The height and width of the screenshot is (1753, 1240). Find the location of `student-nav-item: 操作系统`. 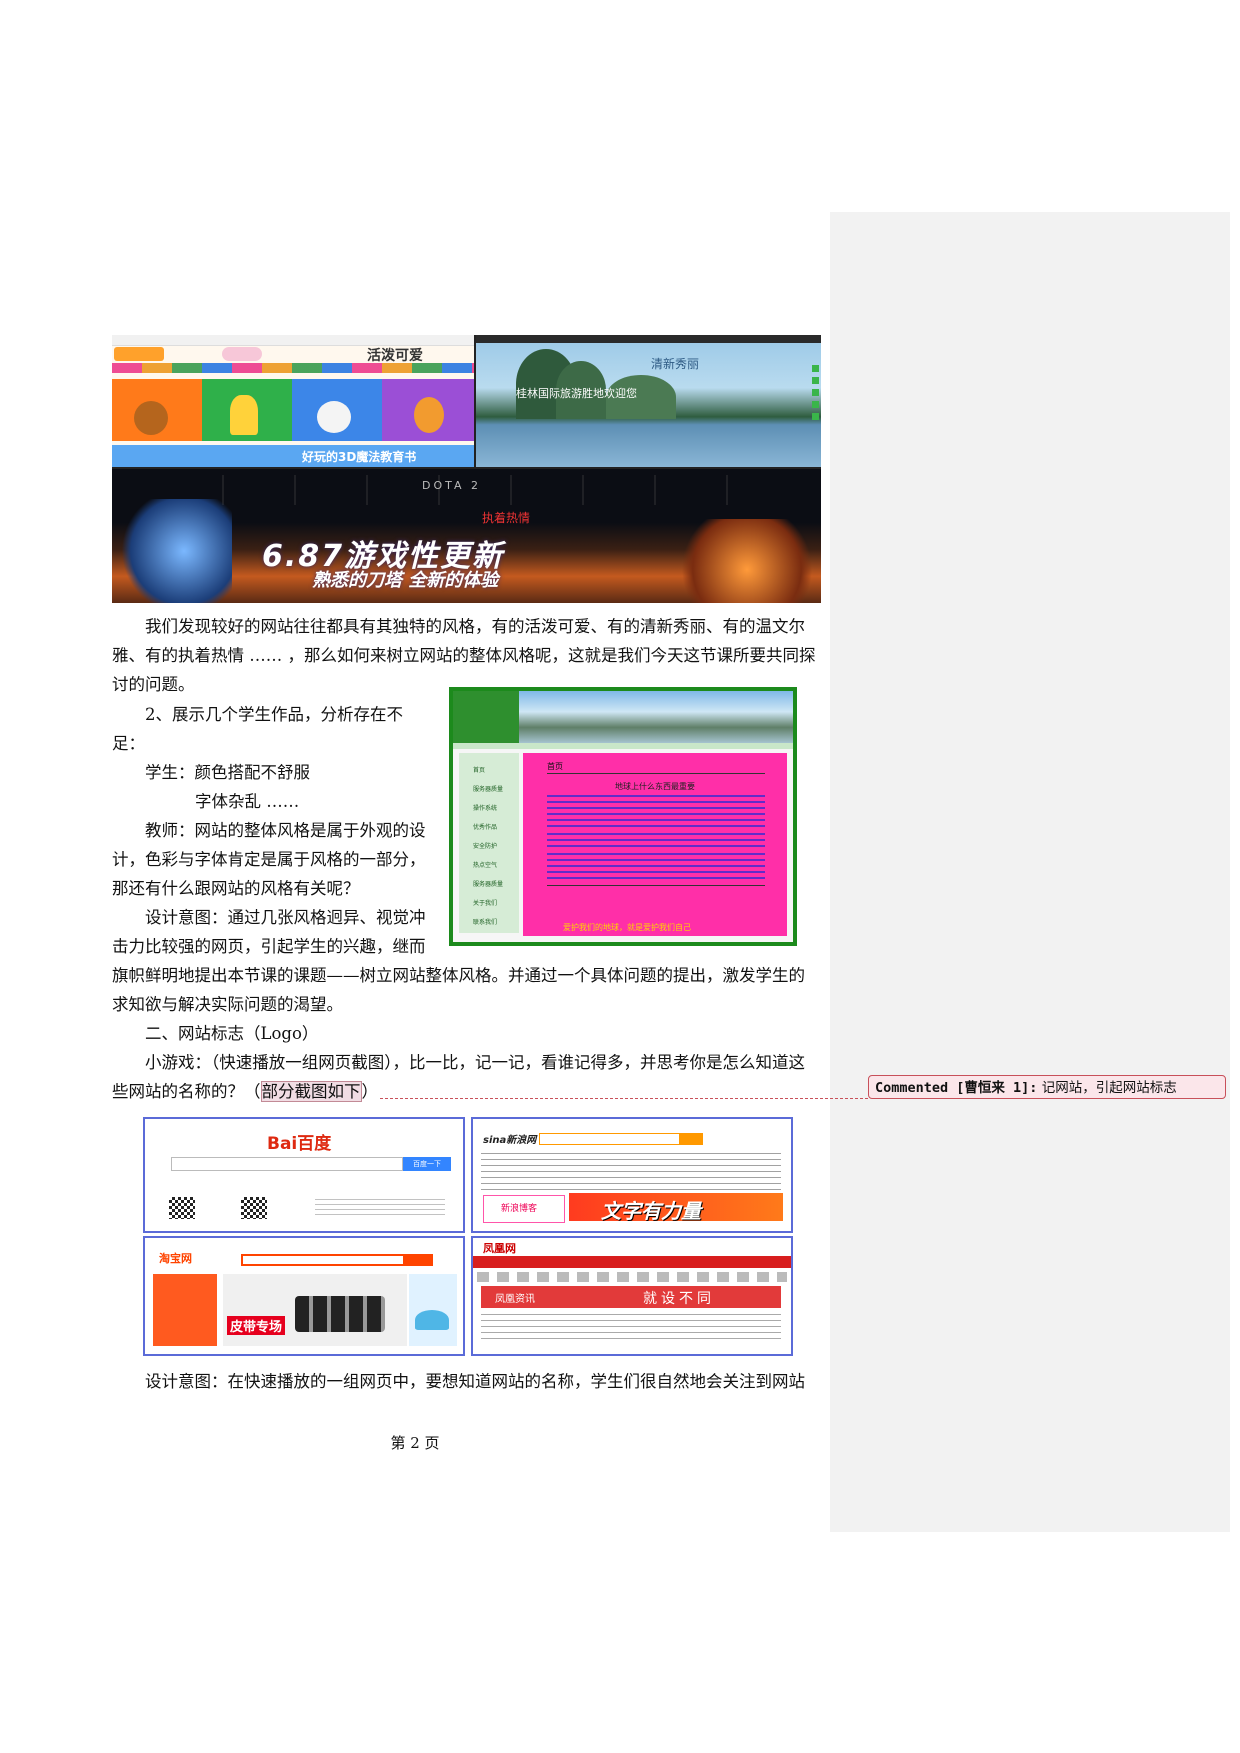

student-nav-item: 操作系统 is located at coordinates (485, 807).